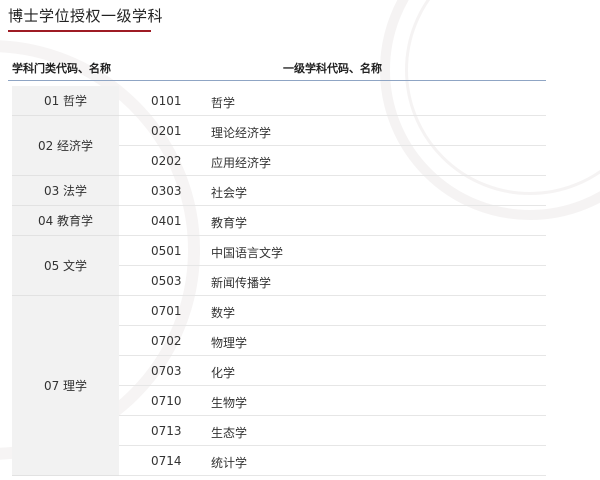  I want to click on discipline-code: 0701, so click(166, 311).